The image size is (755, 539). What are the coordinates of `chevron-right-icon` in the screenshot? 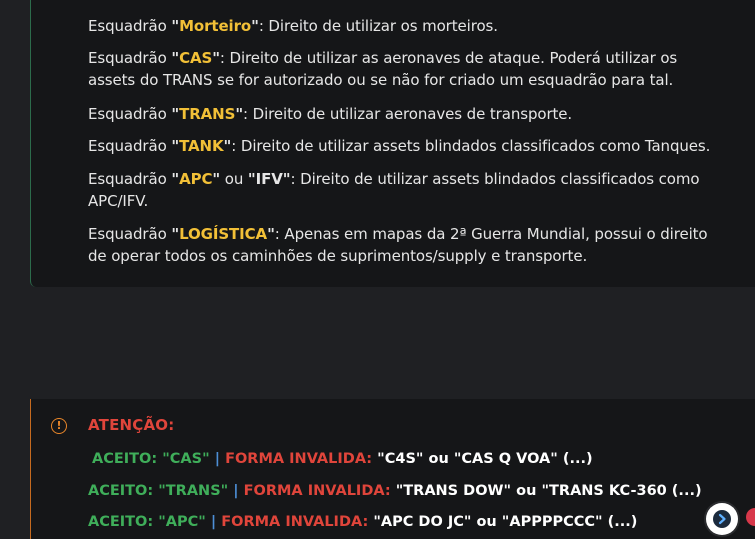 It's located at (722, 519).